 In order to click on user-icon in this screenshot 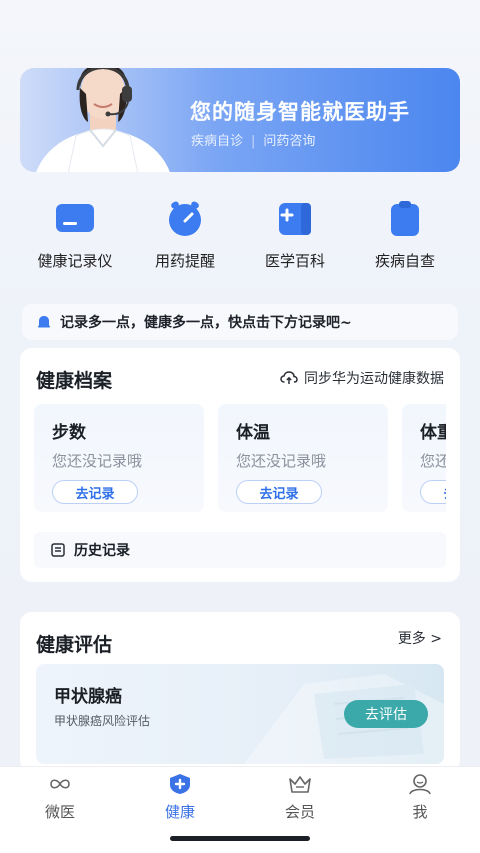, I will do `click(420, 784)`.